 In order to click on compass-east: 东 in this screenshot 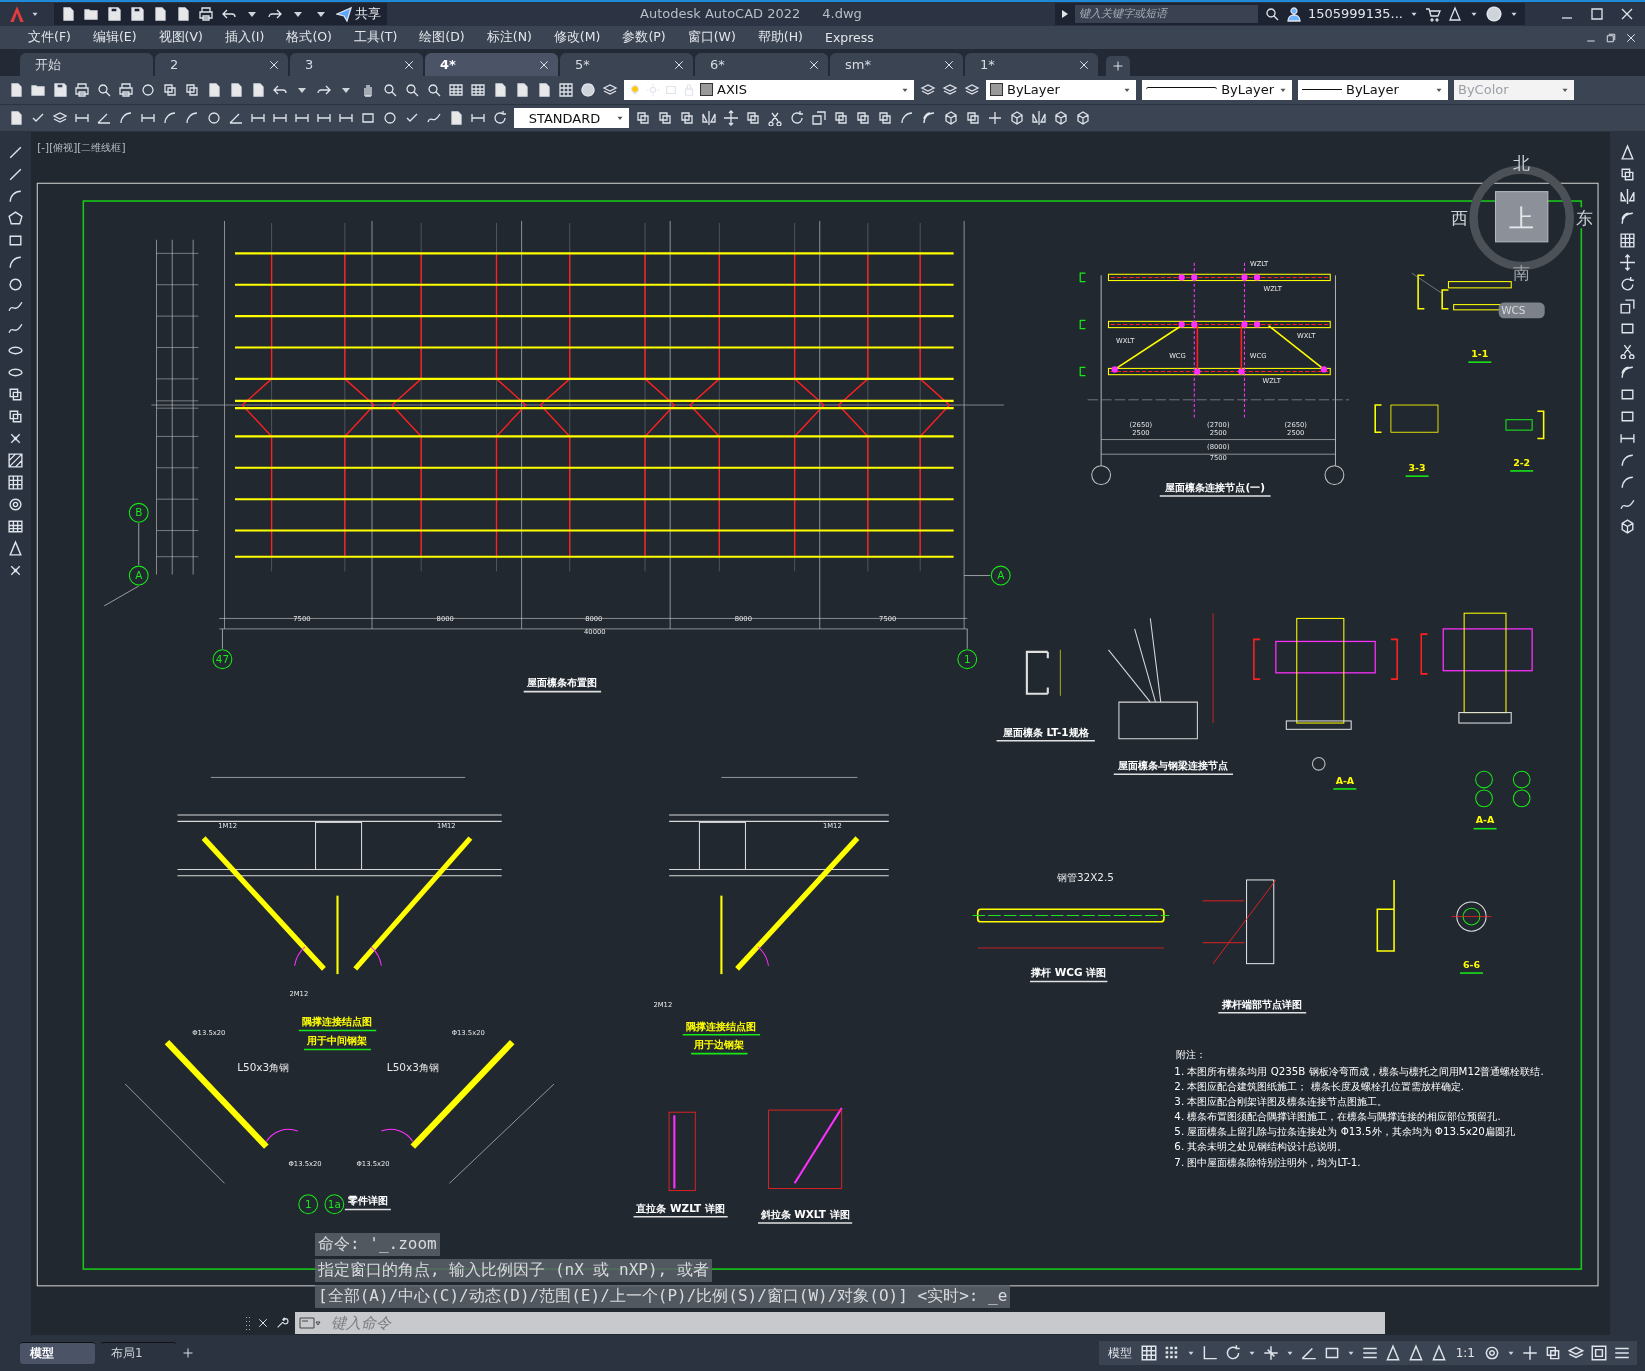, I will do `click(1584, 218)`.